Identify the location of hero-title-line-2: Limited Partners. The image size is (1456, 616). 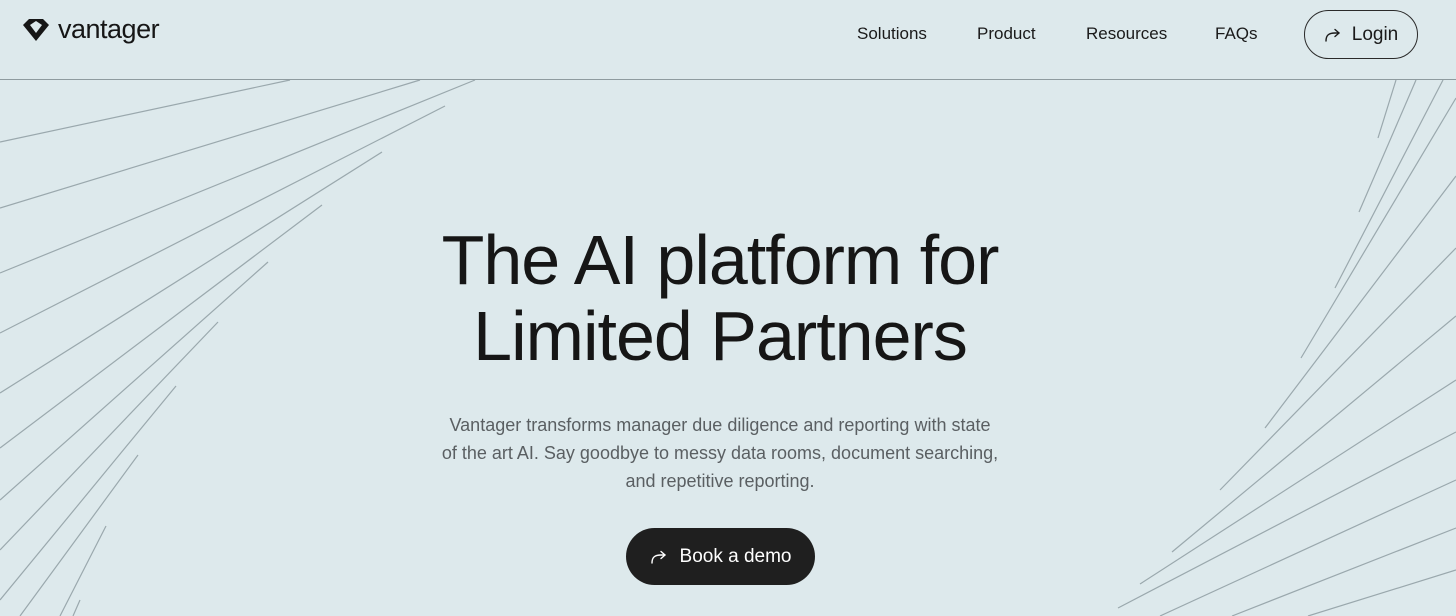
(720, 336).